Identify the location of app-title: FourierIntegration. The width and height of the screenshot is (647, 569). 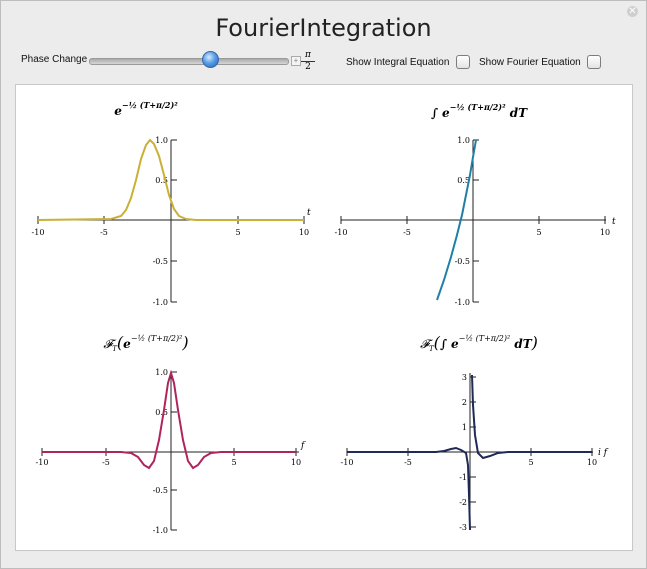
(323, 28).